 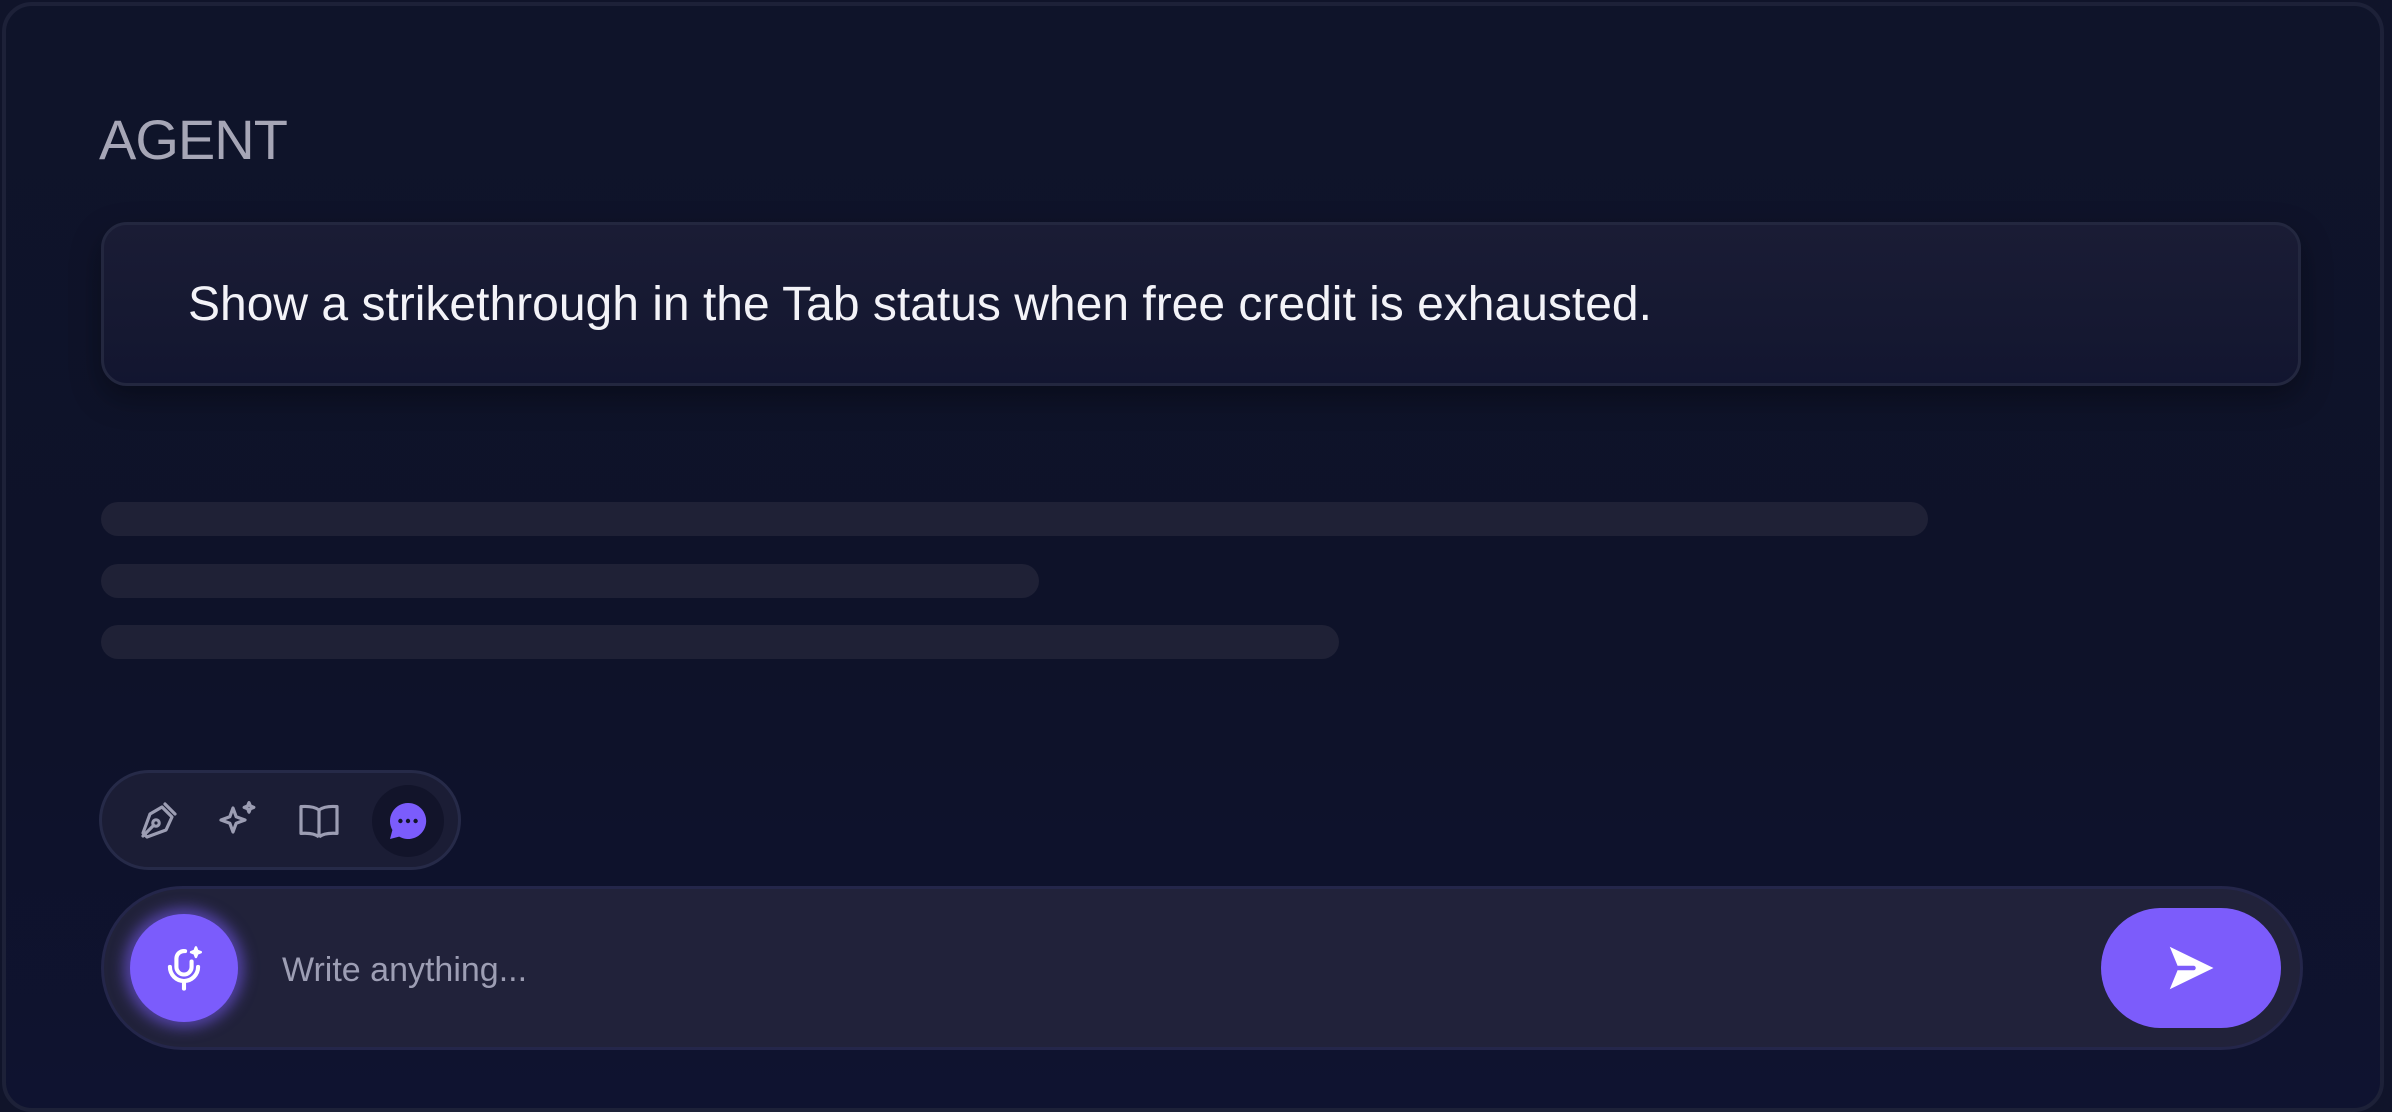 I want to click on message-input, so click(x=1182, y=970).